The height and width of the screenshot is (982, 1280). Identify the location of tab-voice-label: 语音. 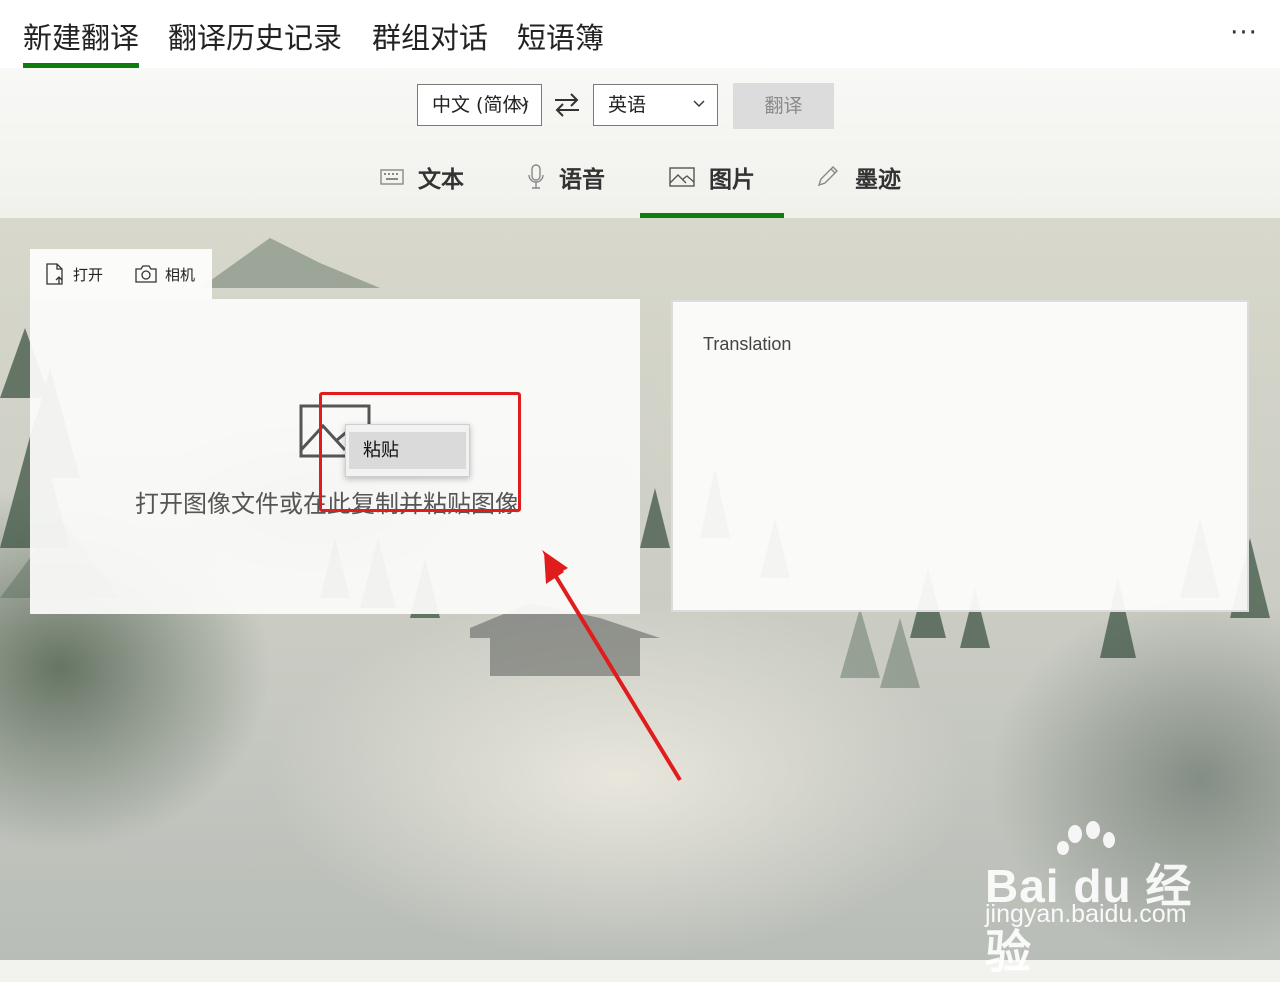
(582, 180).